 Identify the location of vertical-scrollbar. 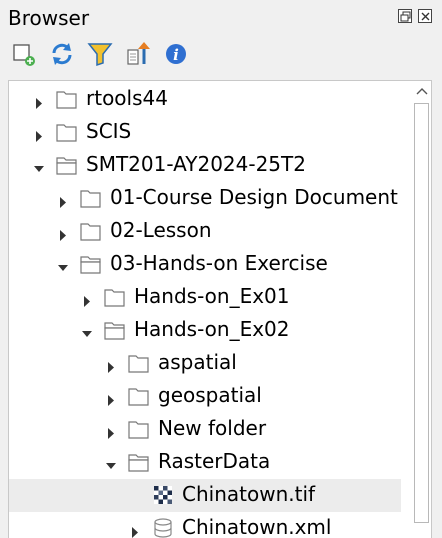
(421, 309).